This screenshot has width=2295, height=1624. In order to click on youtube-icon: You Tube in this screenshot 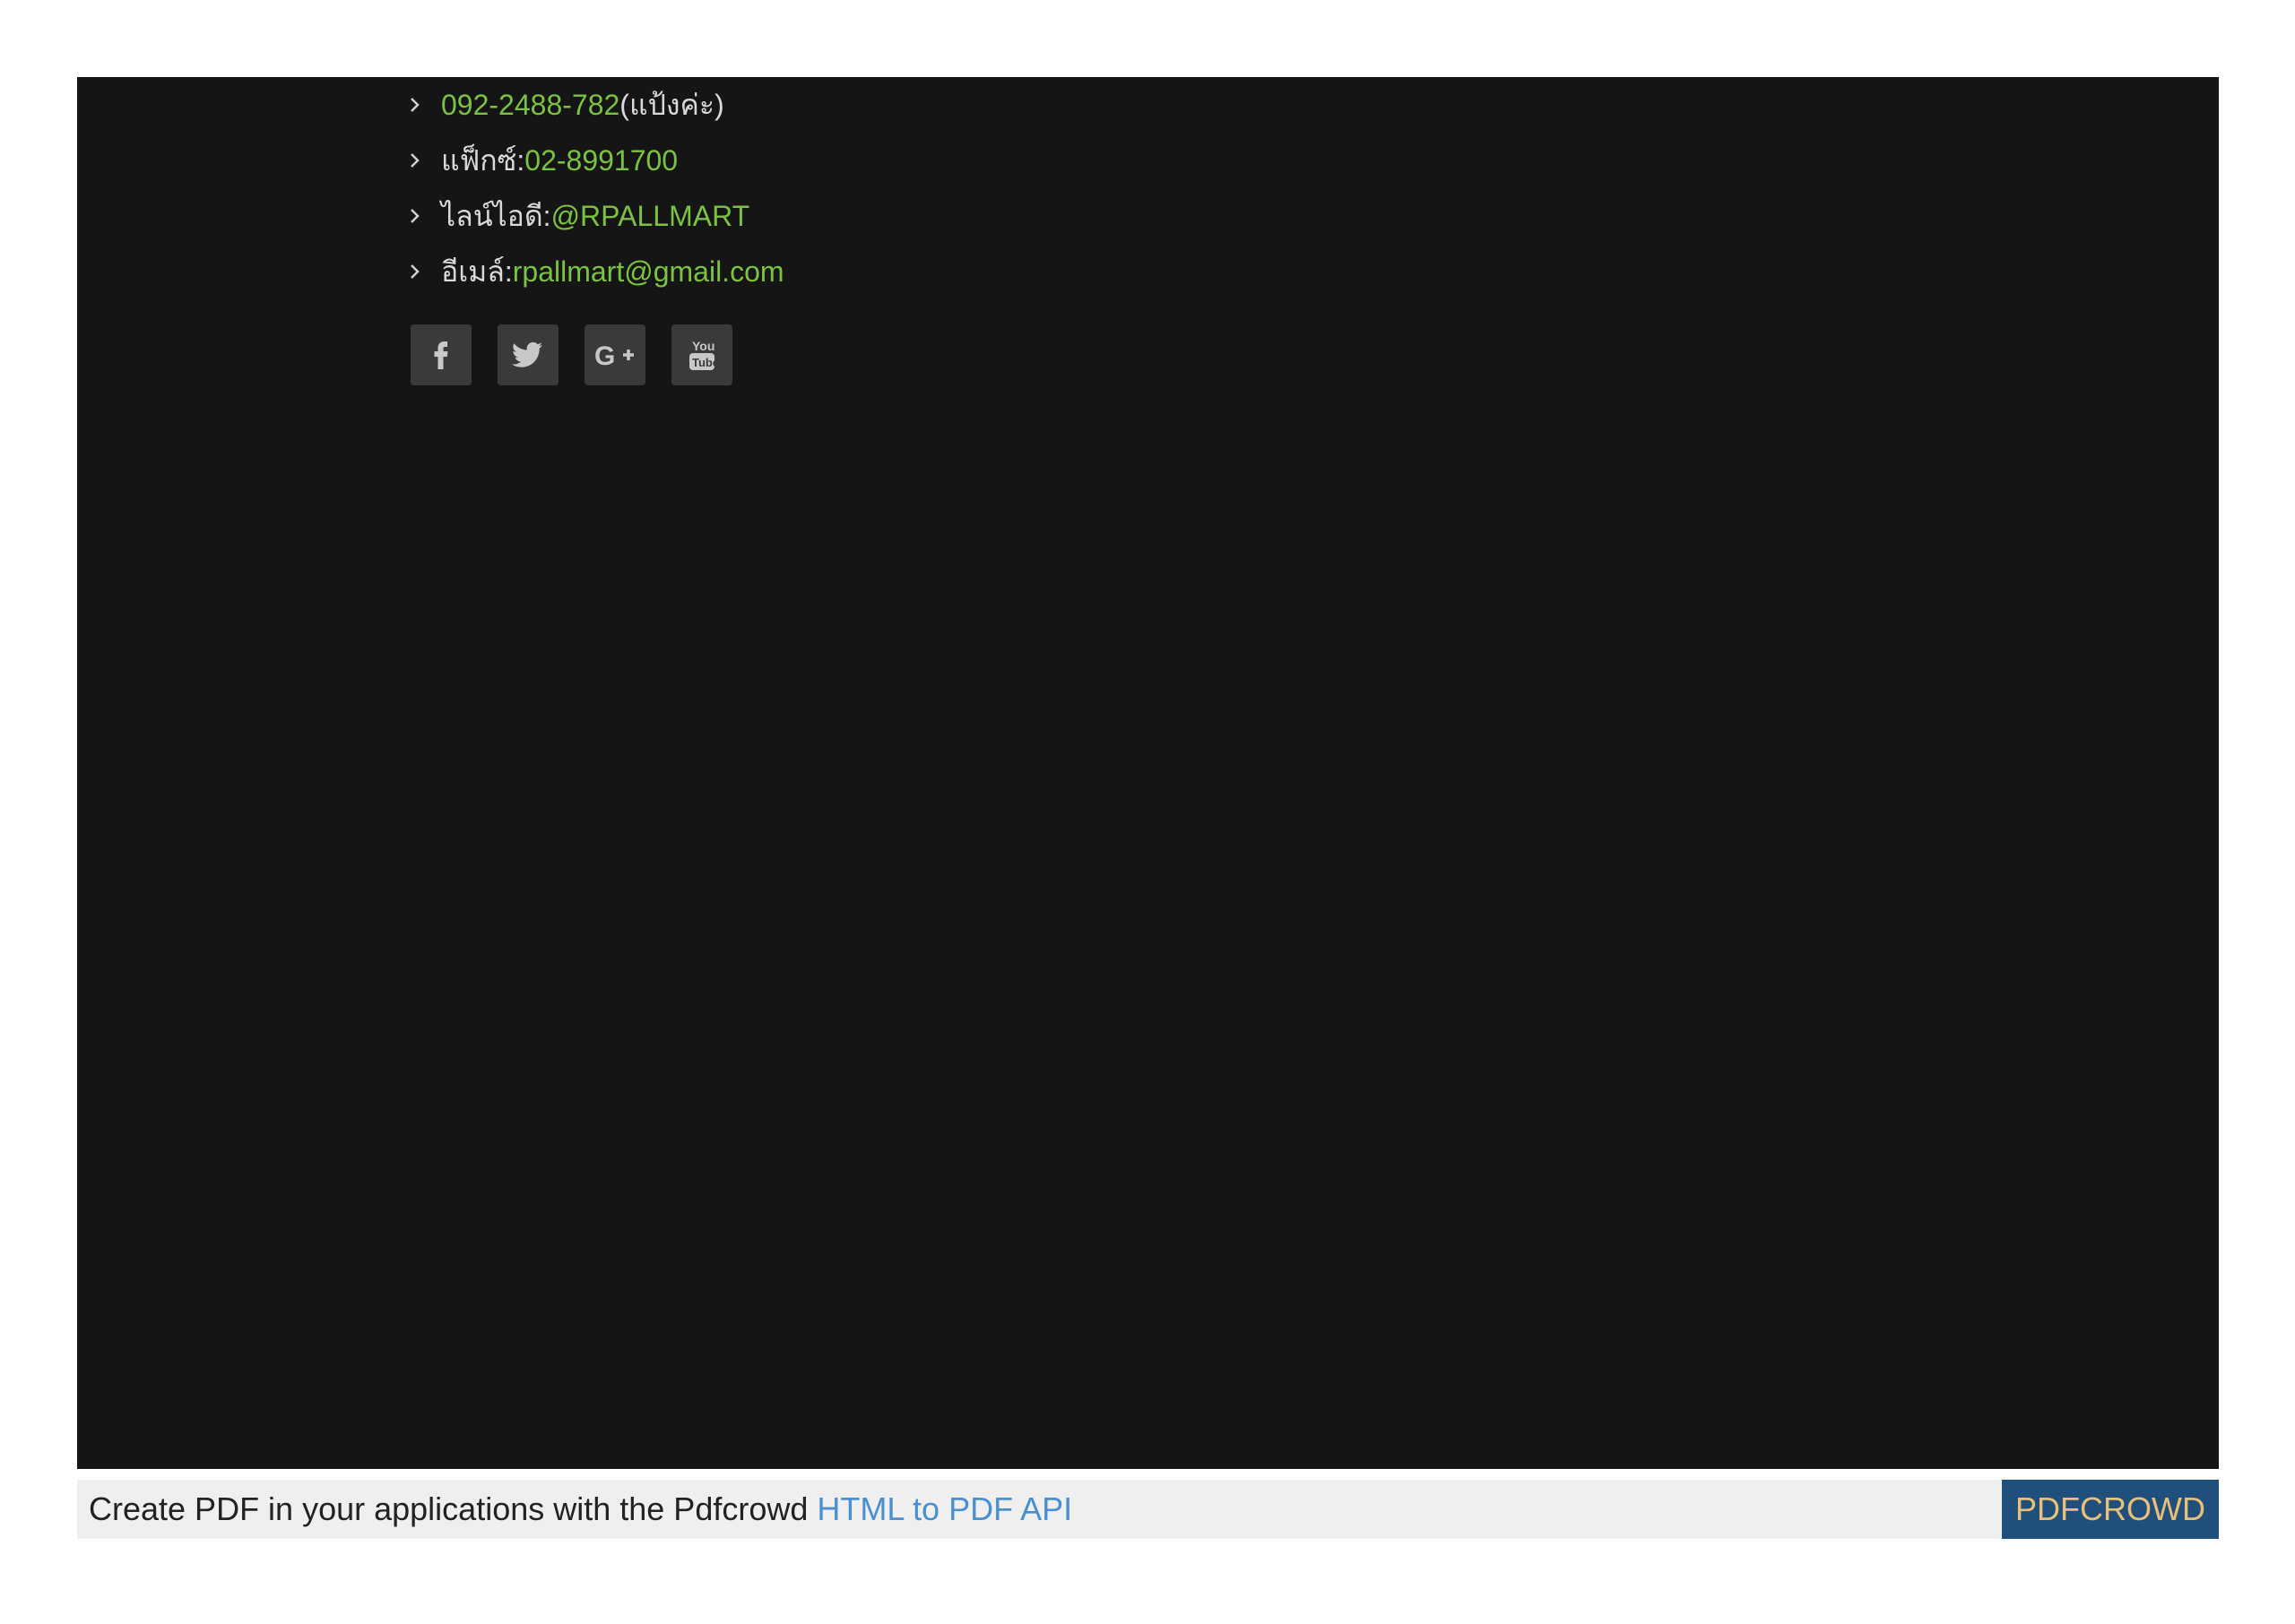, I will do `click(703, 354)`.